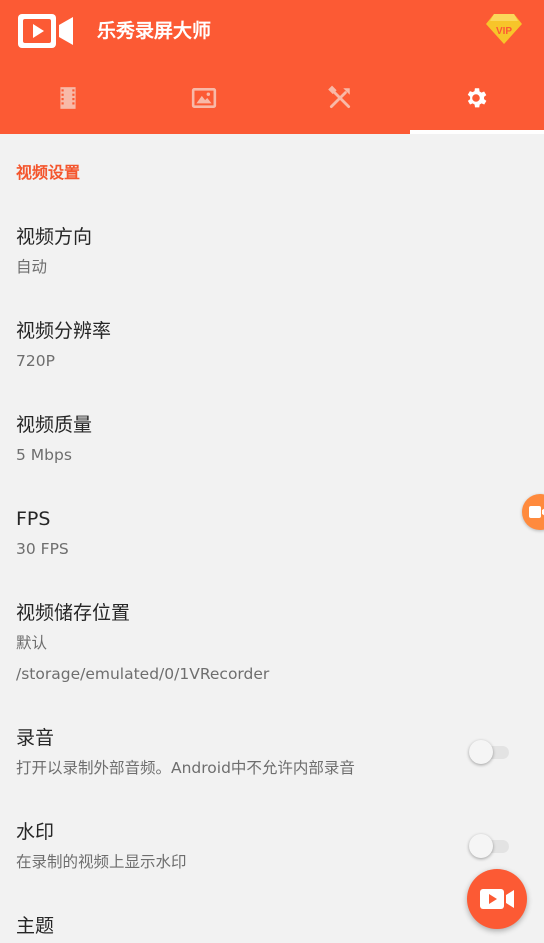  I want to click on setting-title: 视频方向, so click(54, 237).